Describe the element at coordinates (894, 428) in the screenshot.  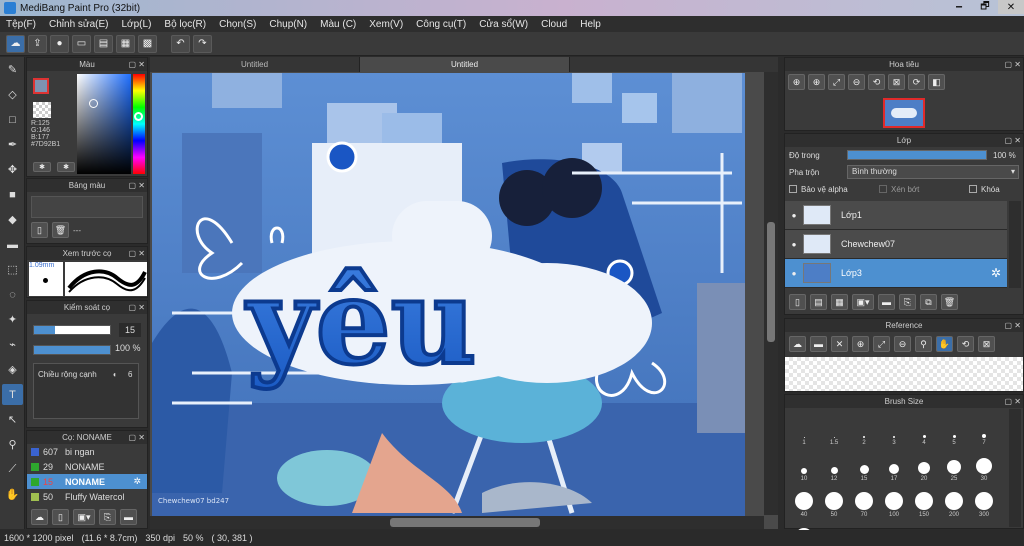
I see `brush-size-option: 3` at that location.